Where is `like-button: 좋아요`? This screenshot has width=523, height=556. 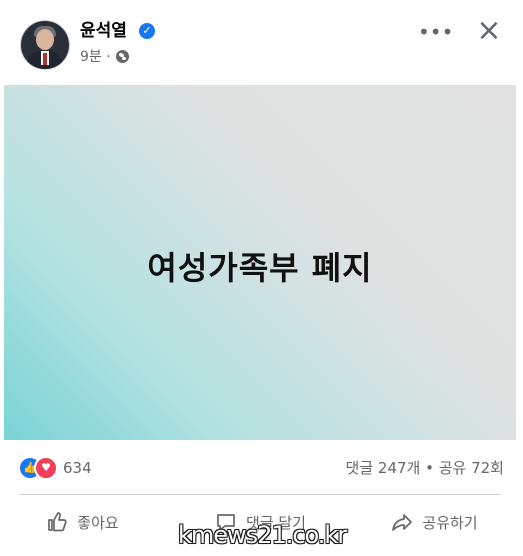
like-button: 좋아요 is located at coordinates (82, 522).